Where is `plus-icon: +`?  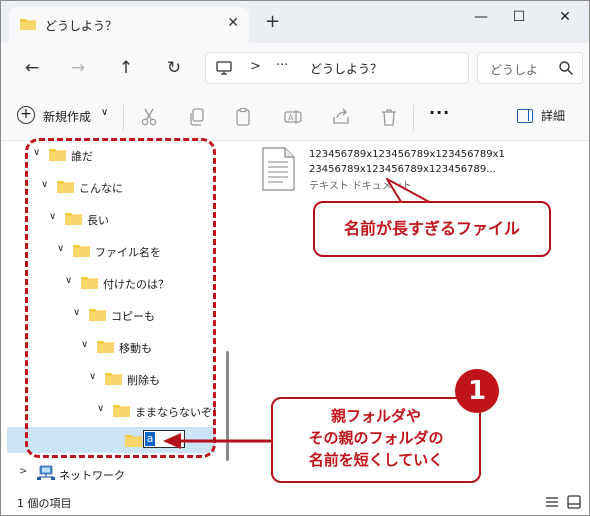
plus-icon: + is located at coordinates (26, 115).